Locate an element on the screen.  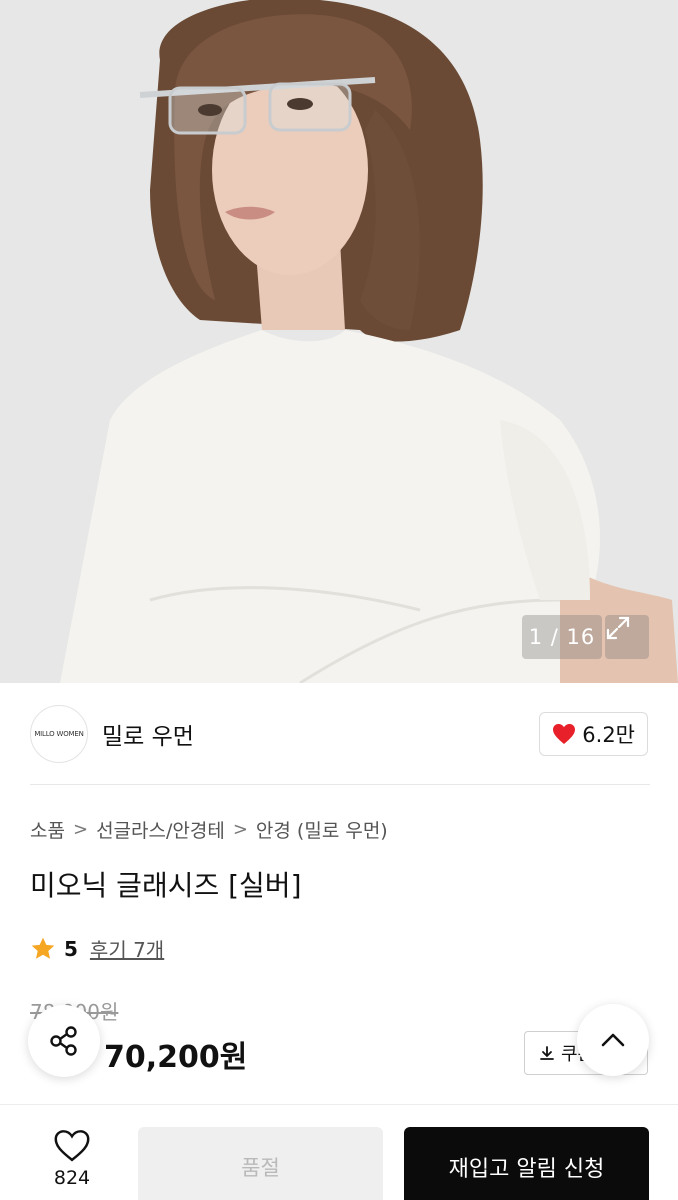
rating-score: 5 is located at coordinates (71, 948).